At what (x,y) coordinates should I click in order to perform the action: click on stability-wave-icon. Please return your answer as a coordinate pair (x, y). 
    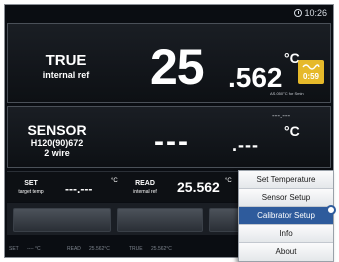
    Looking at the image, I should click on (311, 67).